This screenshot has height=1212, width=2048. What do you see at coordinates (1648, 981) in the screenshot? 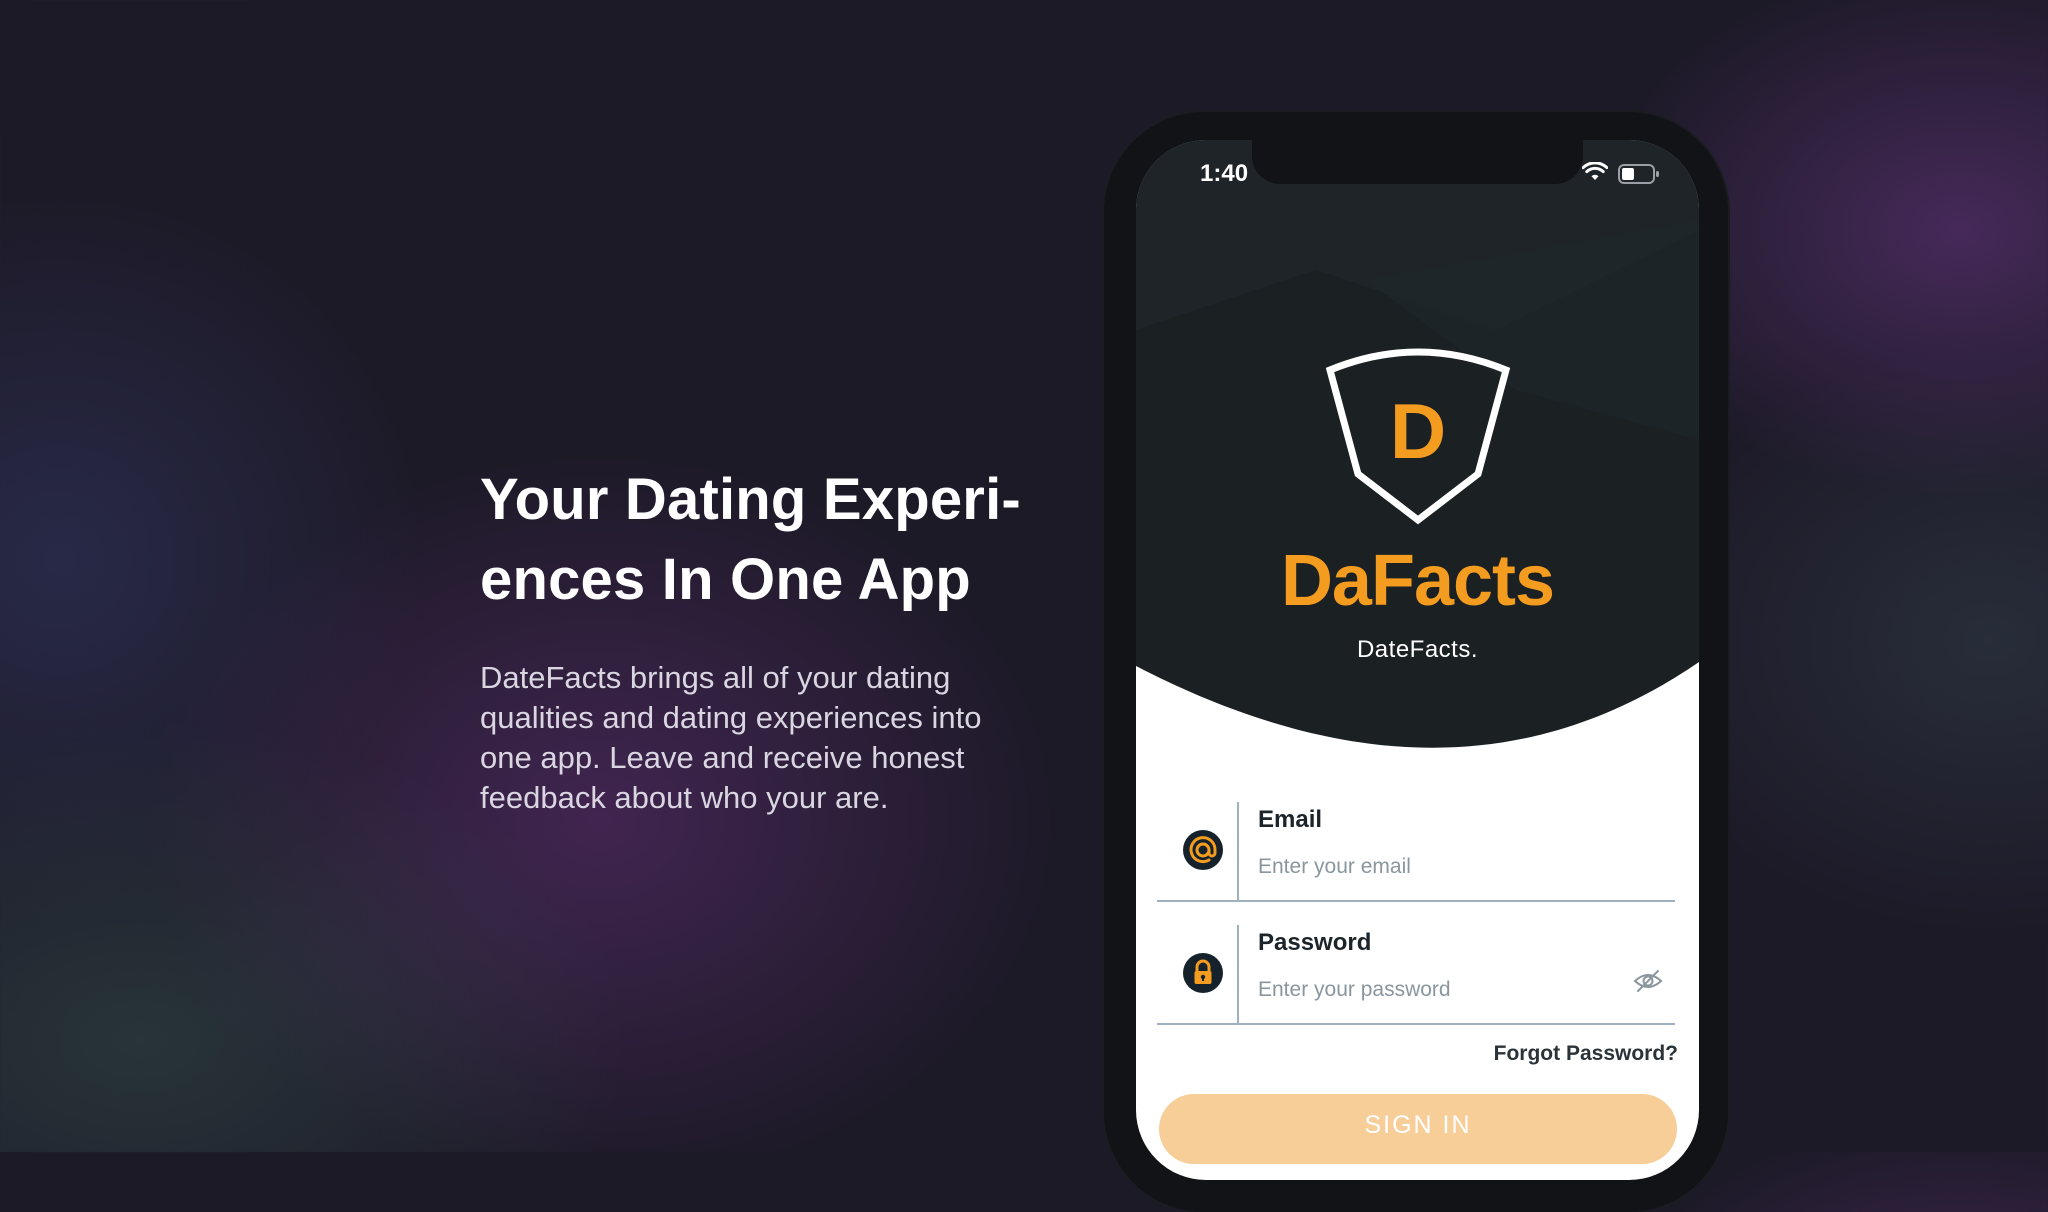
I see `eye-off-icon` at bounding box center [1648, 981].